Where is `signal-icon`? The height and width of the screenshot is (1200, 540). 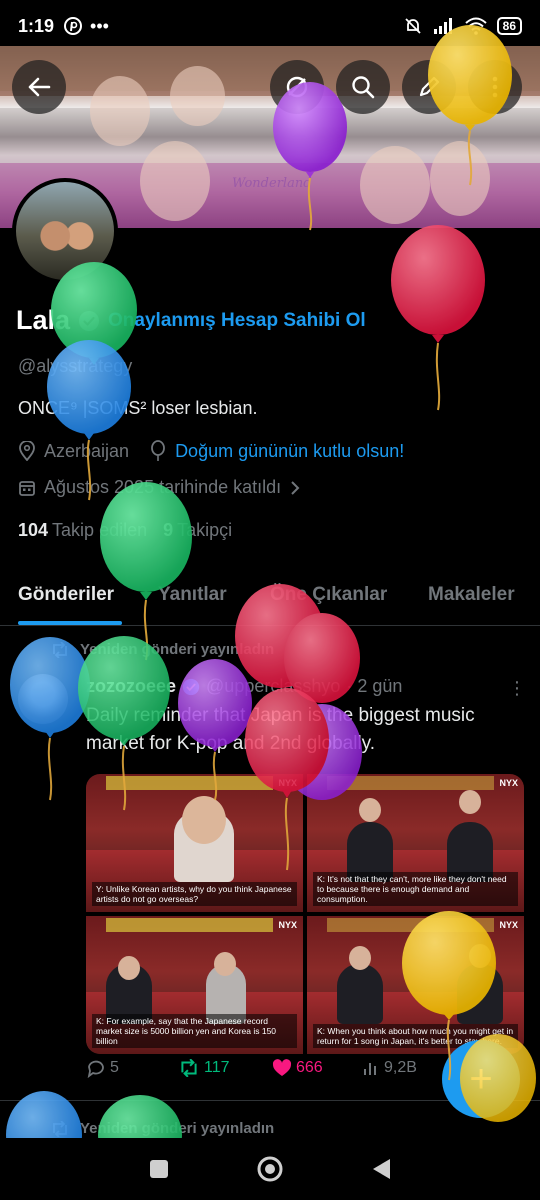 signal-icon is located at coordinates (442, 26).